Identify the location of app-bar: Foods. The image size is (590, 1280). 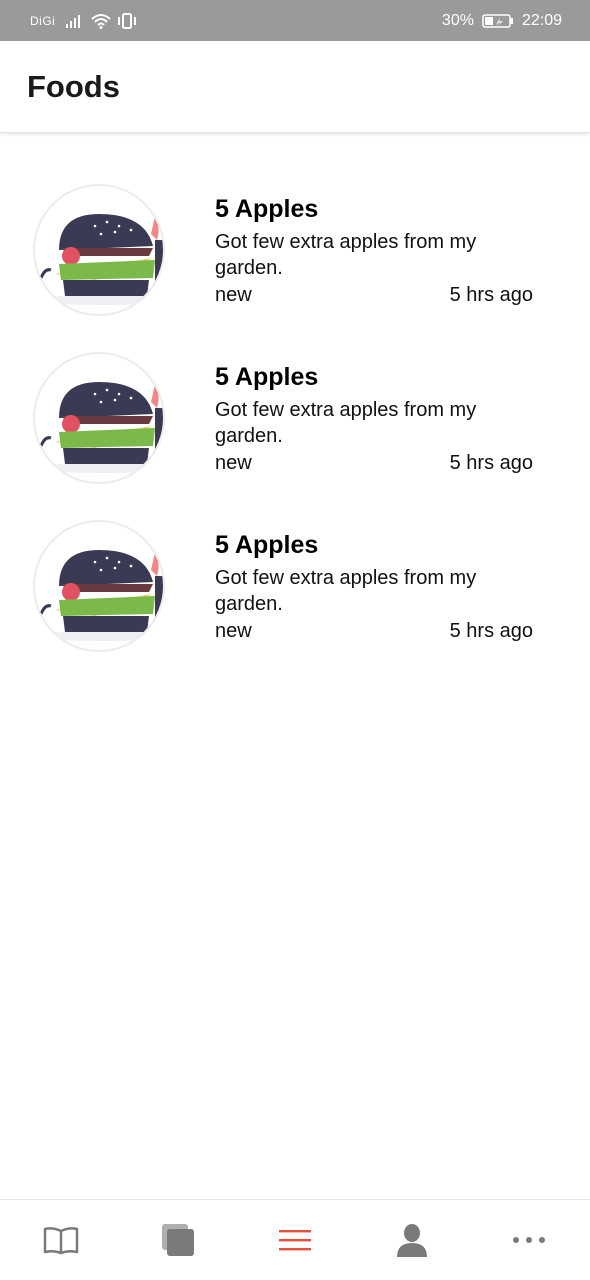
(295, 87).